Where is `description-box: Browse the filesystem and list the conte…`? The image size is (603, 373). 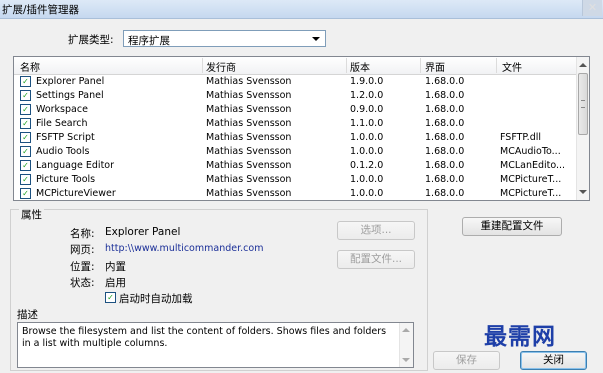
description-box: Browse the filesystem and list the conte… is located at coordinates (215, 345).